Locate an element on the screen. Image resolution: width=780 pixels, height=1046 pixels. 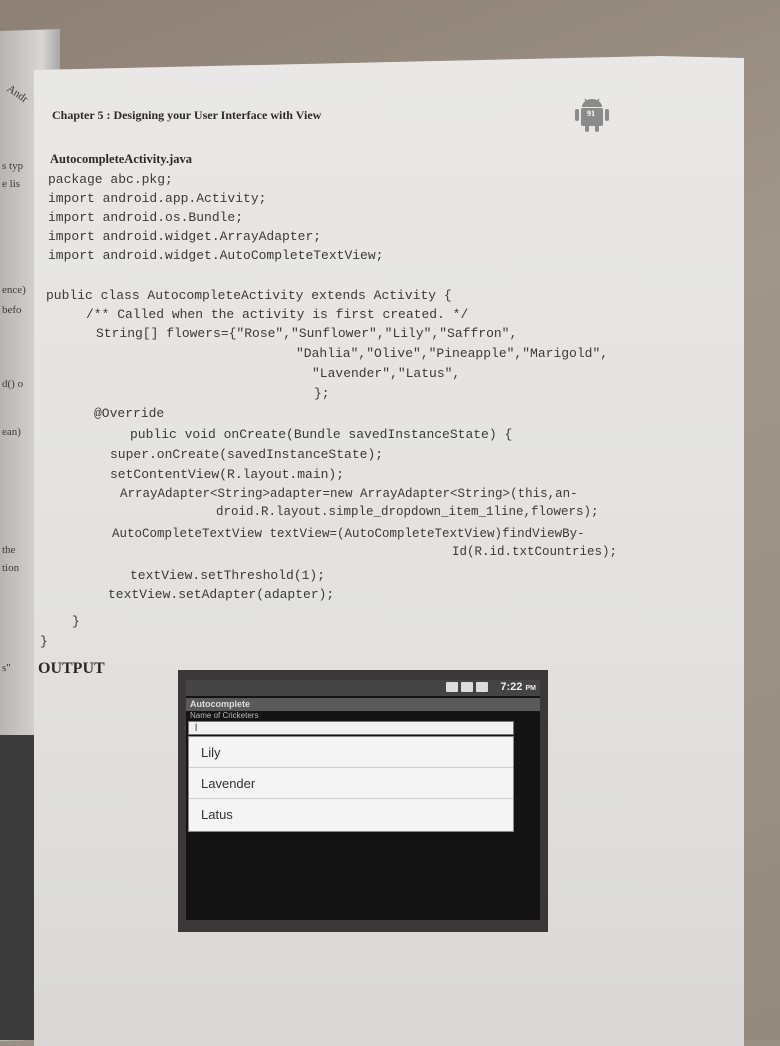
import-line: import android.widget.ArrayAdapter; is located at coordinates (185, 236).